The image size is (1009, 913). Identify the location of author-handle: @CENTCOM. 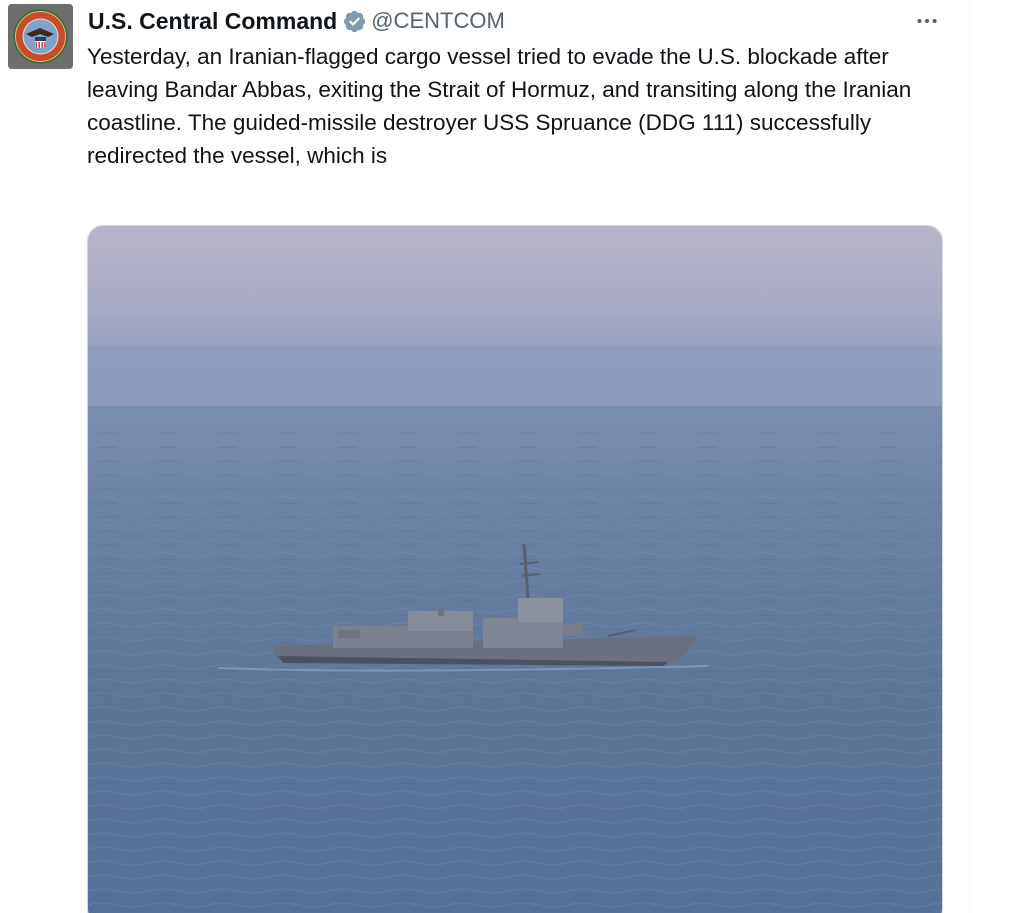
(438, 21).